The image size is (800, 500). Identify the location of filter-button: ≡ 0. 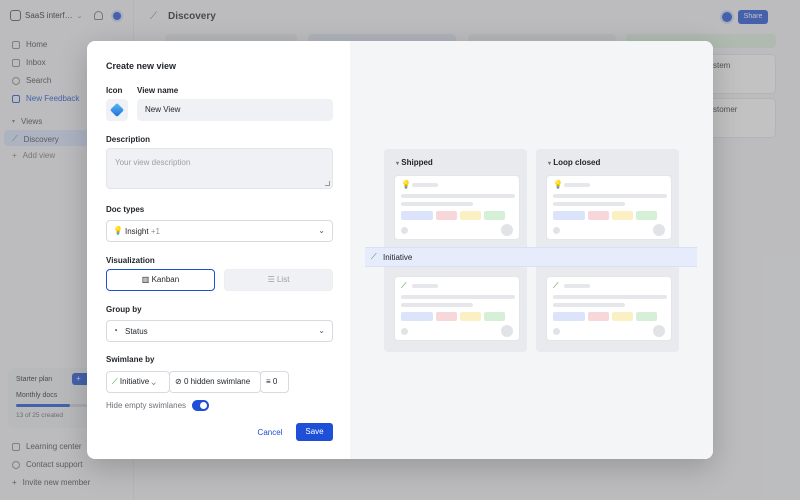
(274, 382).